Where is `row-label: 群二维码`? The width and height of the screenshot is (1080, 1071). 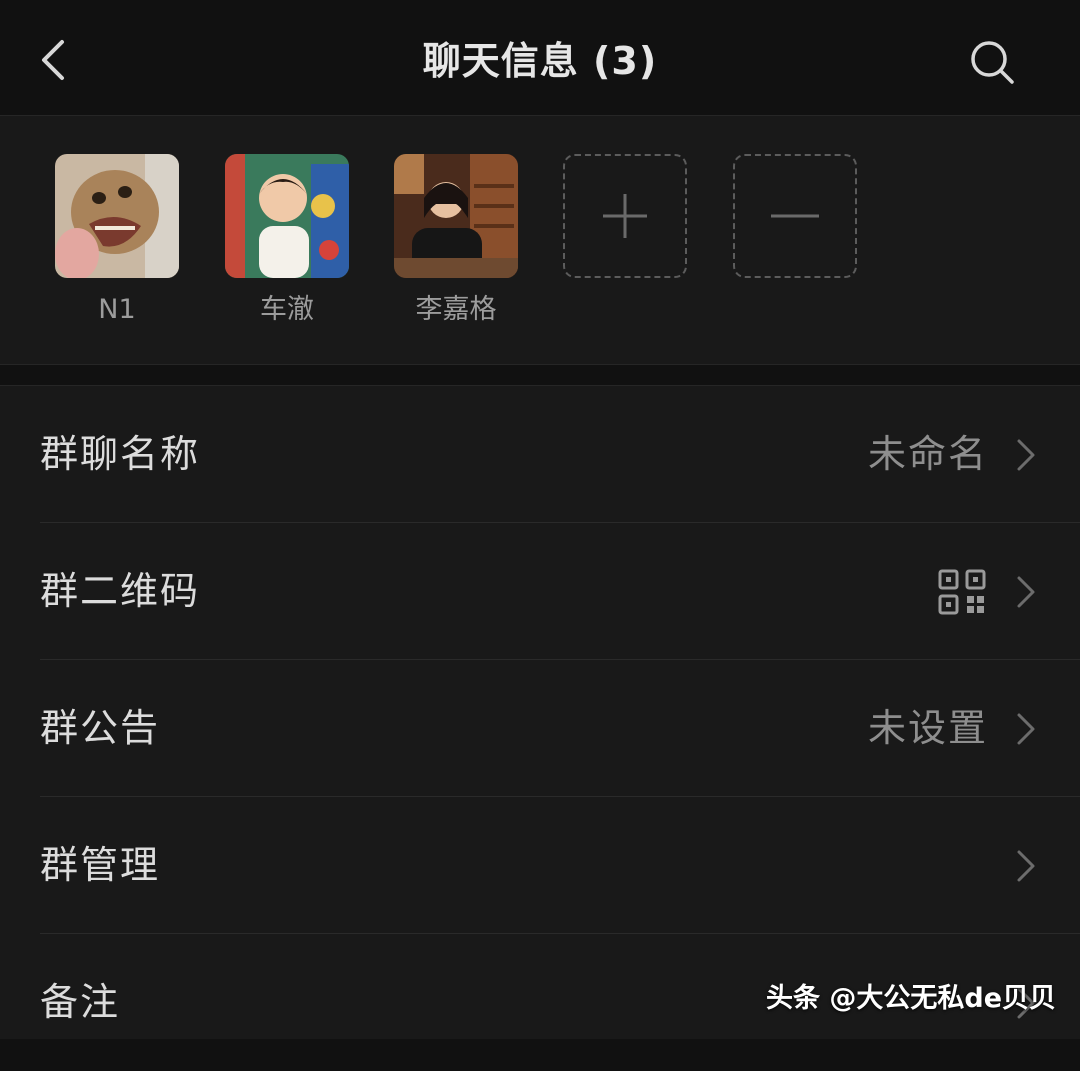 row-label: 群二维码 is located at coordinates (120, 591).